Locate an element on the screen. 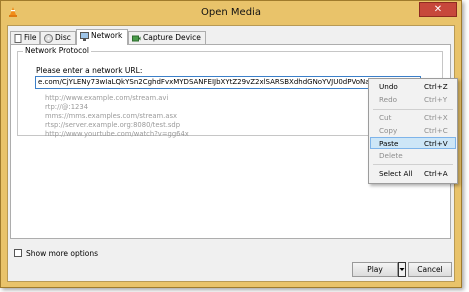 The image size is (469, 292). example-url: http://www.example.com/stream.avi is located at coordinates (107, 98).